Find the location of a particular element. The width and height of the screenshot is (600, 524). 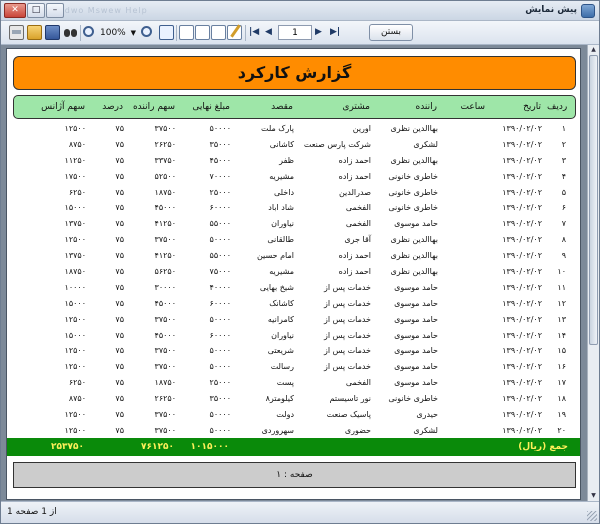

cell-agency-share: ۱۲۵۰۰ is located at coordinates (75, 319).